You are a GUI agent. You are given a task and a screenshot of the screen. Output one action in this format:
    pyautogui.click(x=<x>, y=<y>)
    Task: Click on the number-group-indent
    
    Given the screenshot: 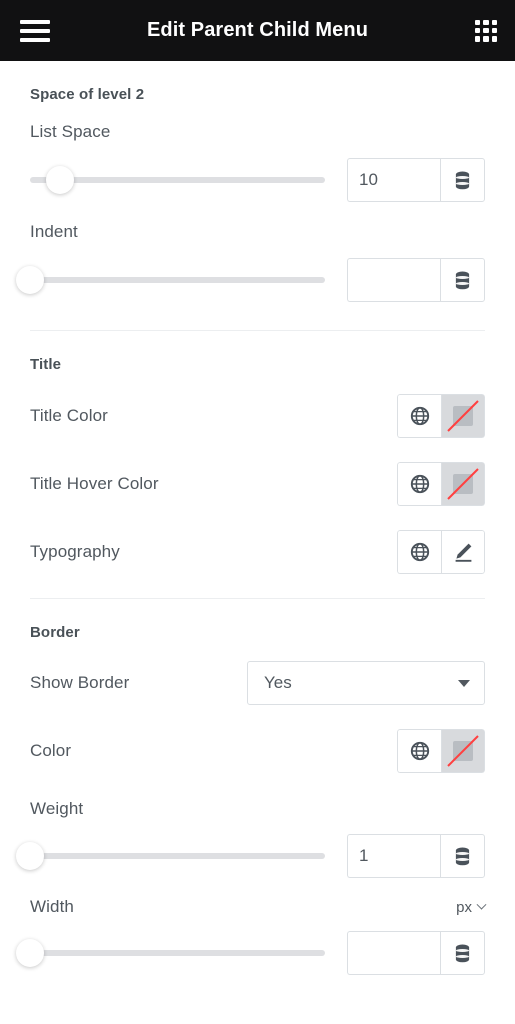 What is the action you would take?
    pyautogui.click(x=416, y=280)
    